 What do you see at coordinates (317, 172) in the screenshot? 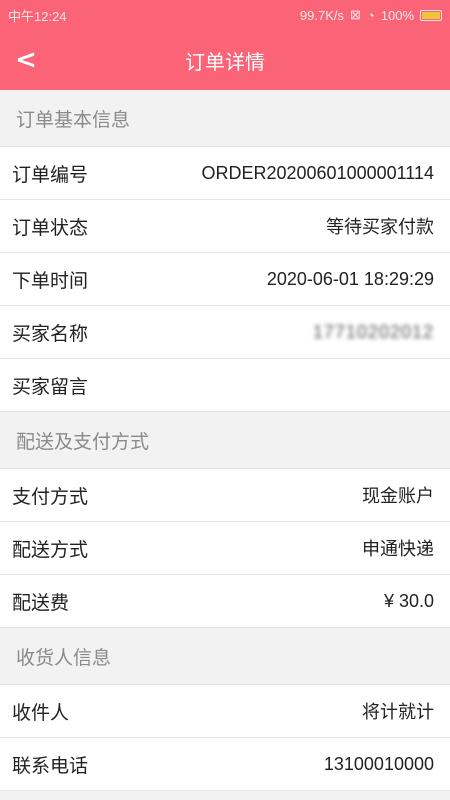
I see `order-number-value: ORDER20200601000001114` at bounding box center [317, 172].